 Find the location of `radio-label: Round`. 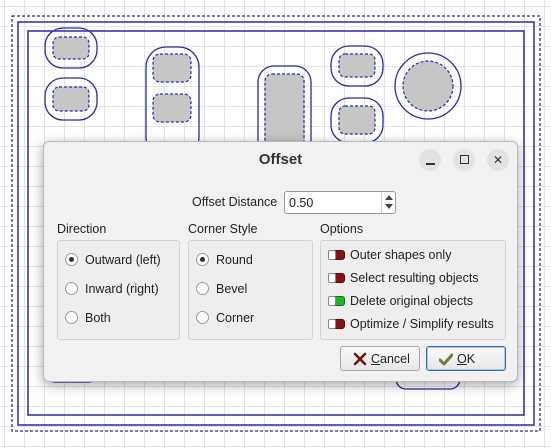

radio-label: Round is located at coordinates (234, 260).